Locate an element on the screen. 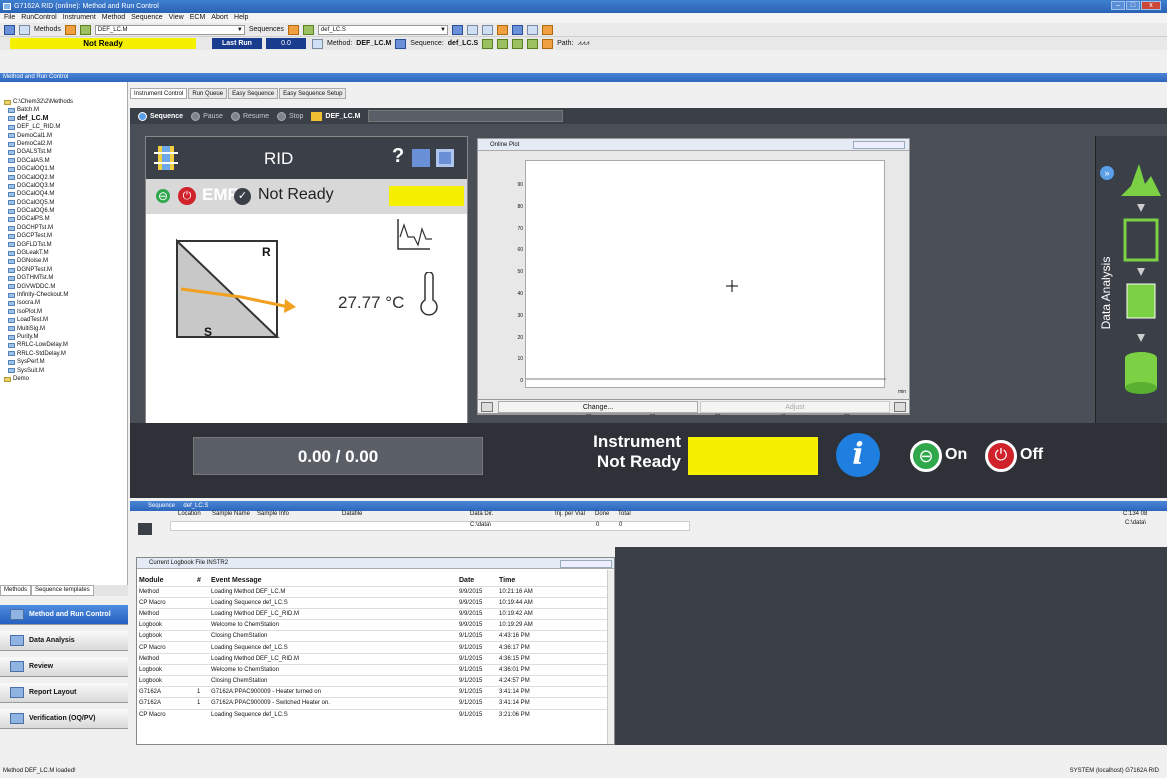 The height and width of the screenshot is (778, 1167). sequence-button: Sequence is located at coordinates (160, 116).